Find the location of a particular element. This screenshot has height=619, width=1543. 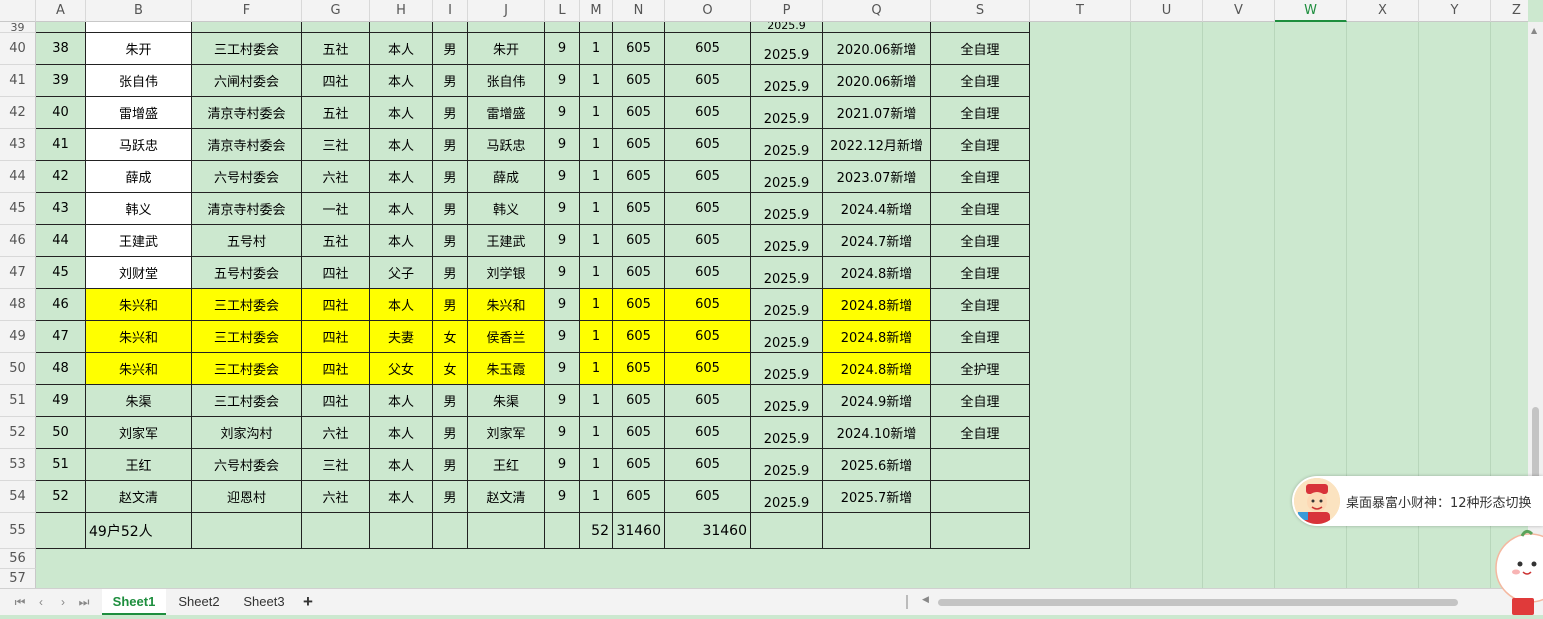

cell-a: 51 is located at coordinates (61, 465).